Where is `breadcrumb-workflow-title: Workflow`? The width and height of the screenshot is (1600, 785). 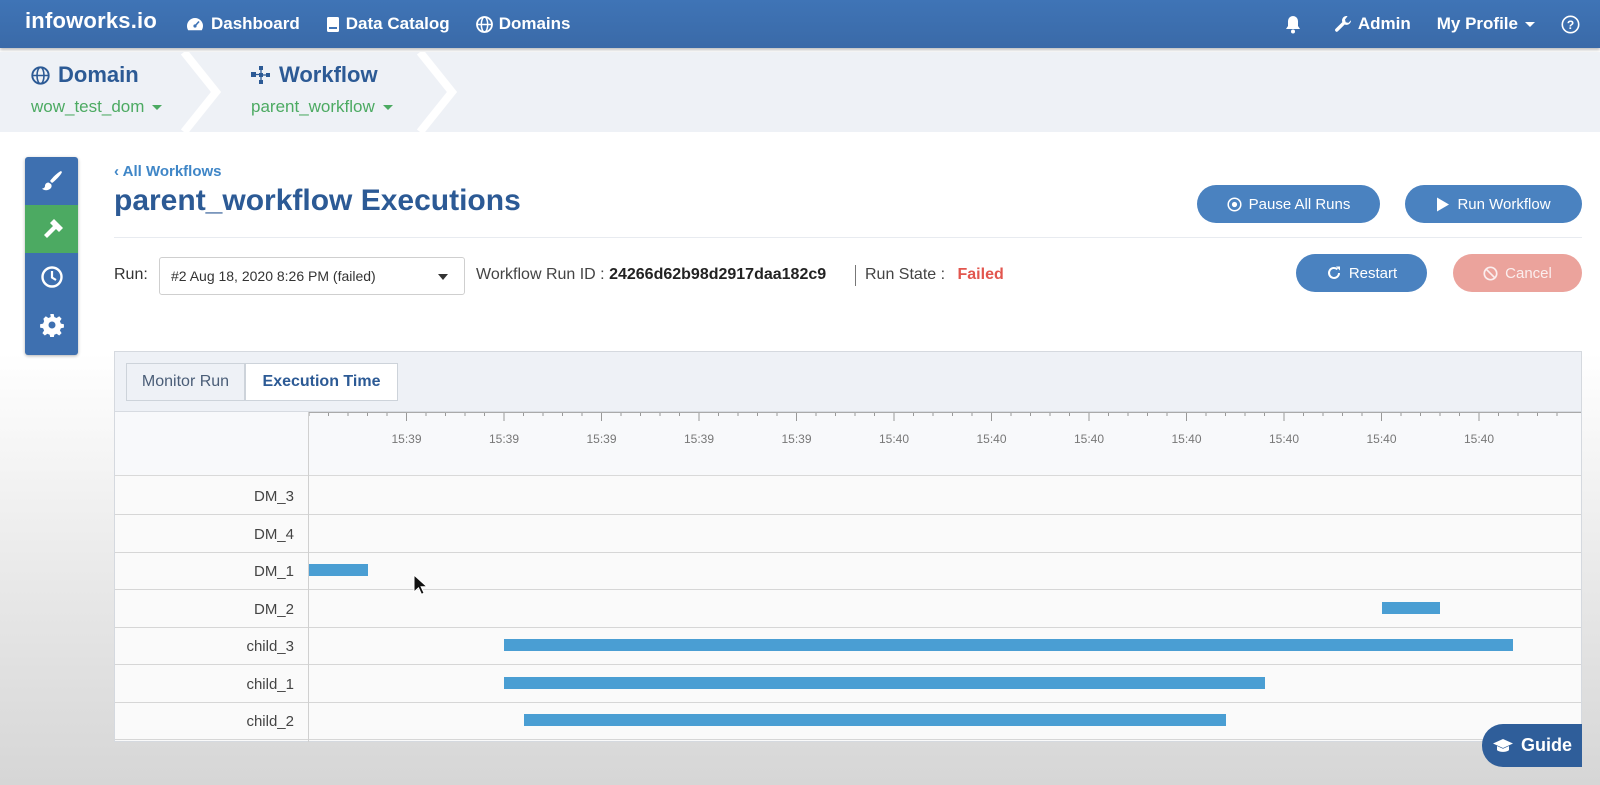 breadcrumb-workflow-title: Workflow is located at coordinates (328, 74).